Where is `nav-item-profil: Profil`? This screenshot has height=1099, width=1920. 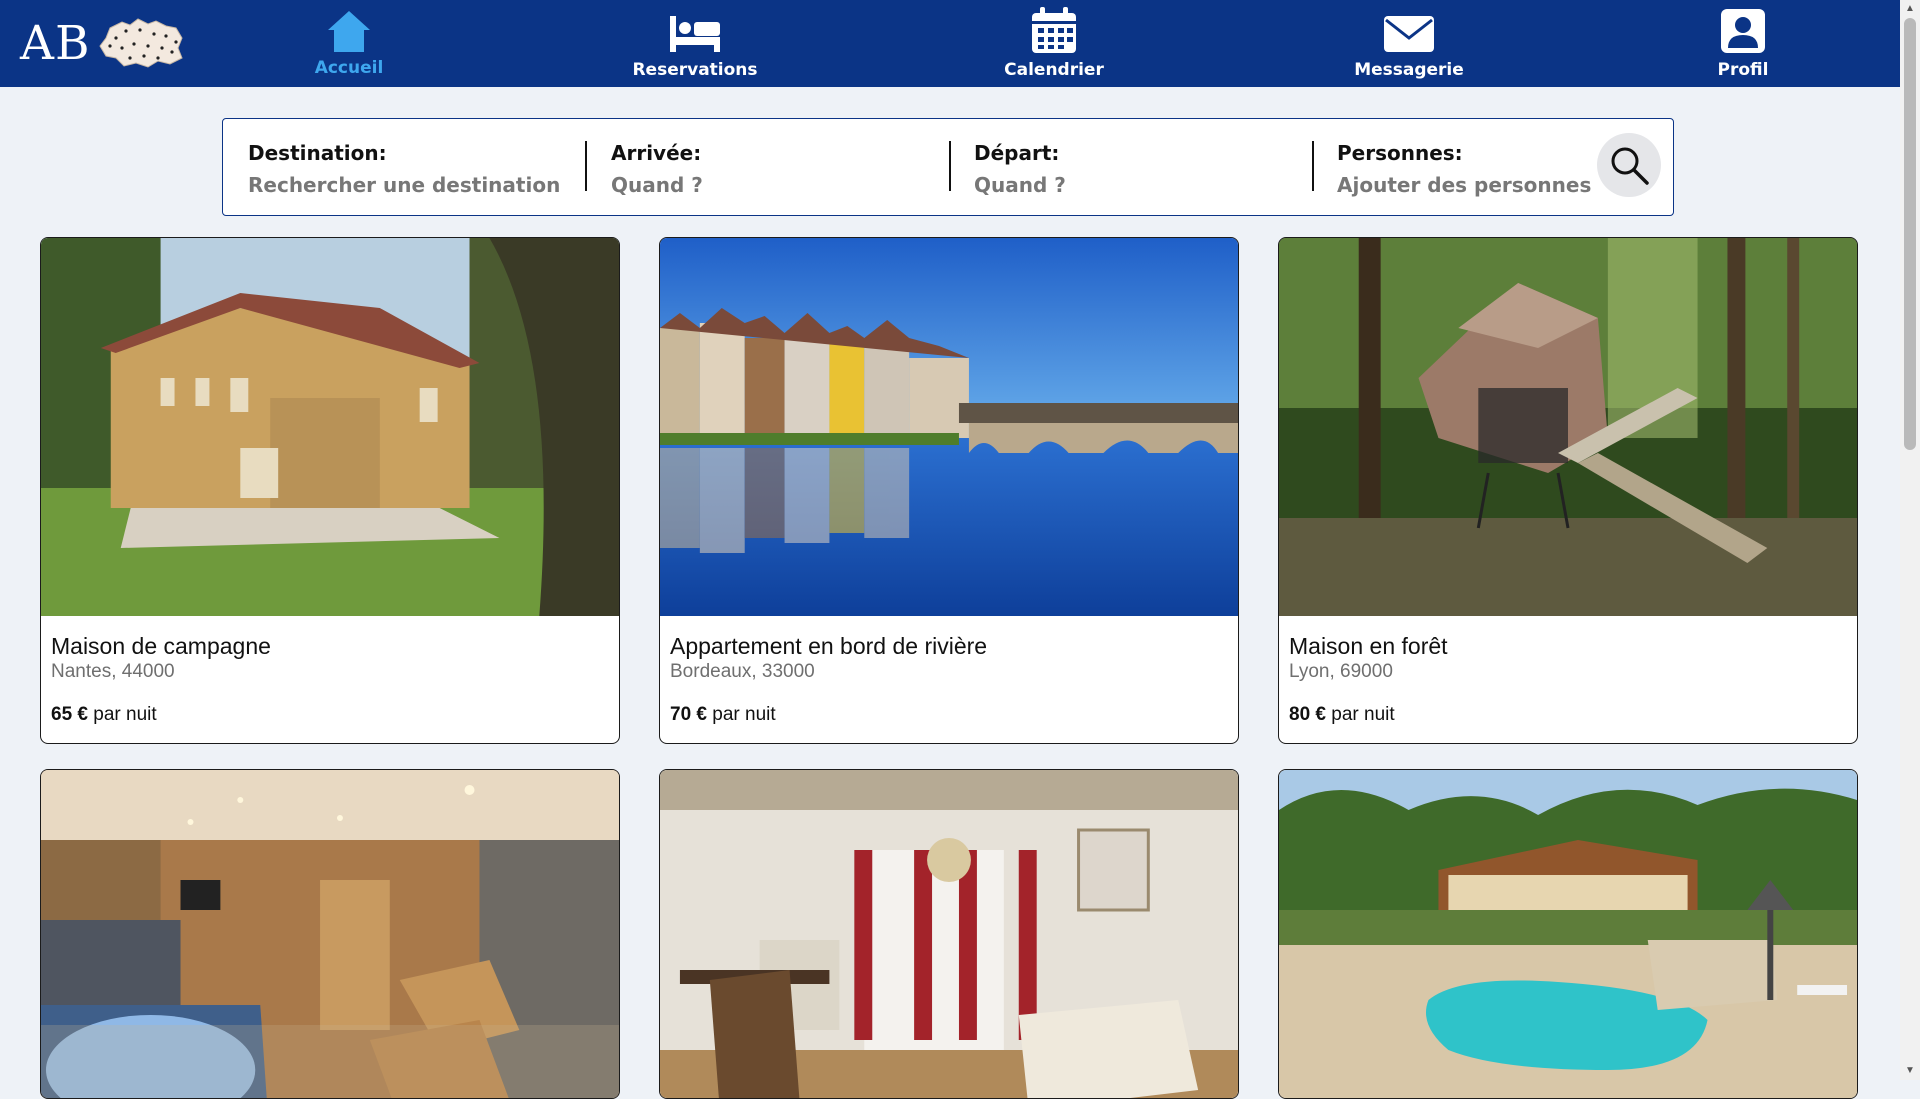 nav-item-profil: Profil is located at coordinates (1743, 43).